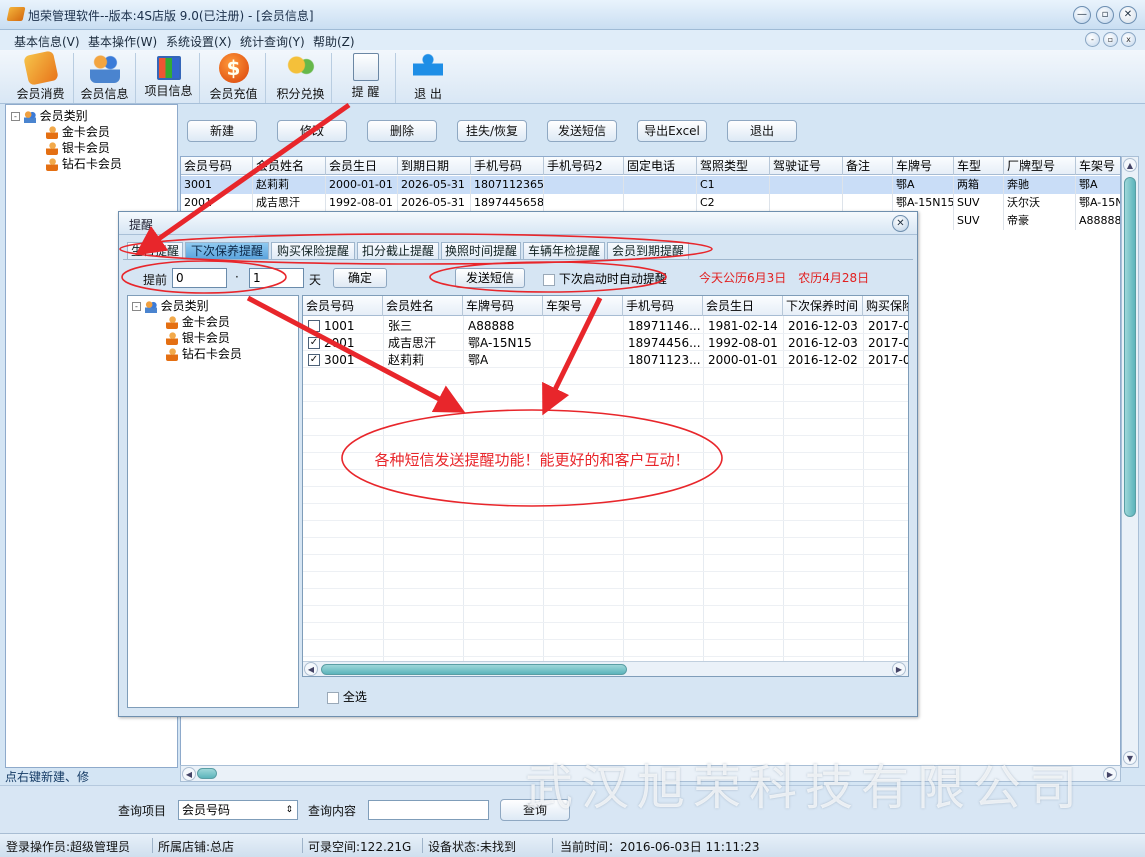  Describe the element at coordinates (733, 166) in the screenshot. I see `column-header: 驾照类型` at that location.